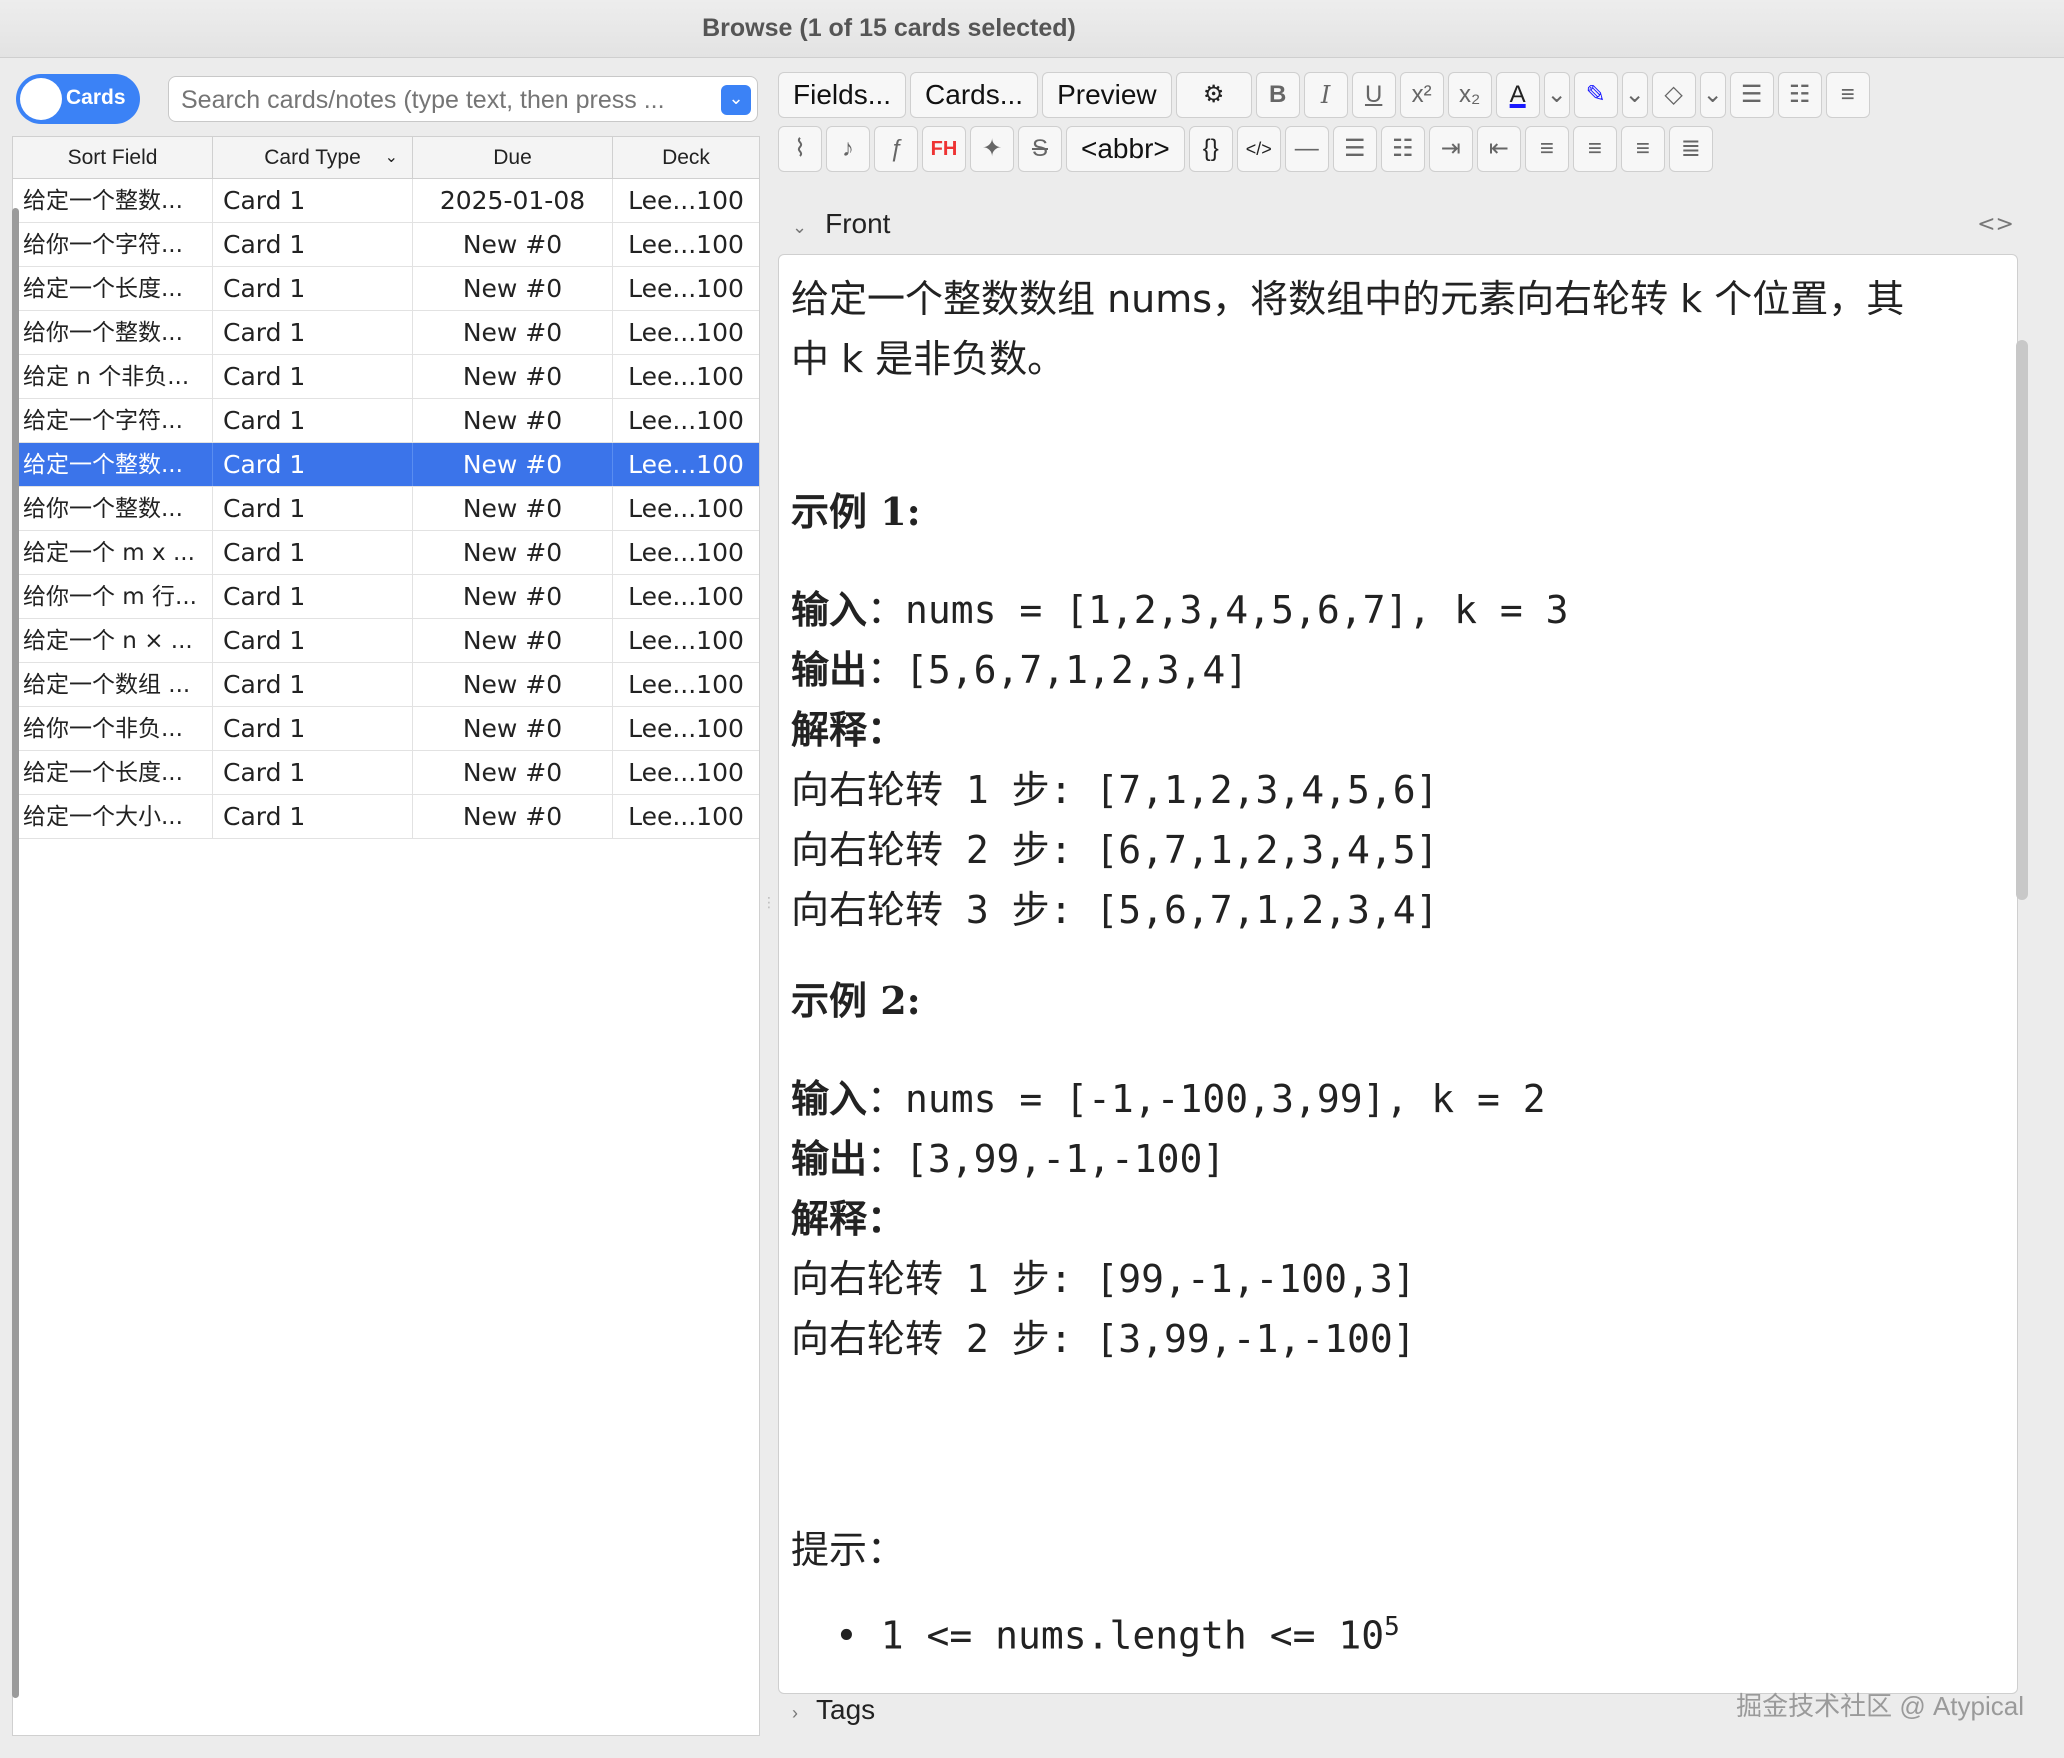 This screenshot has height=1758, width=2064. Describe the element at coordinates (1517, 95) in the screenshot. I see `text-color-icon: A` at that location.